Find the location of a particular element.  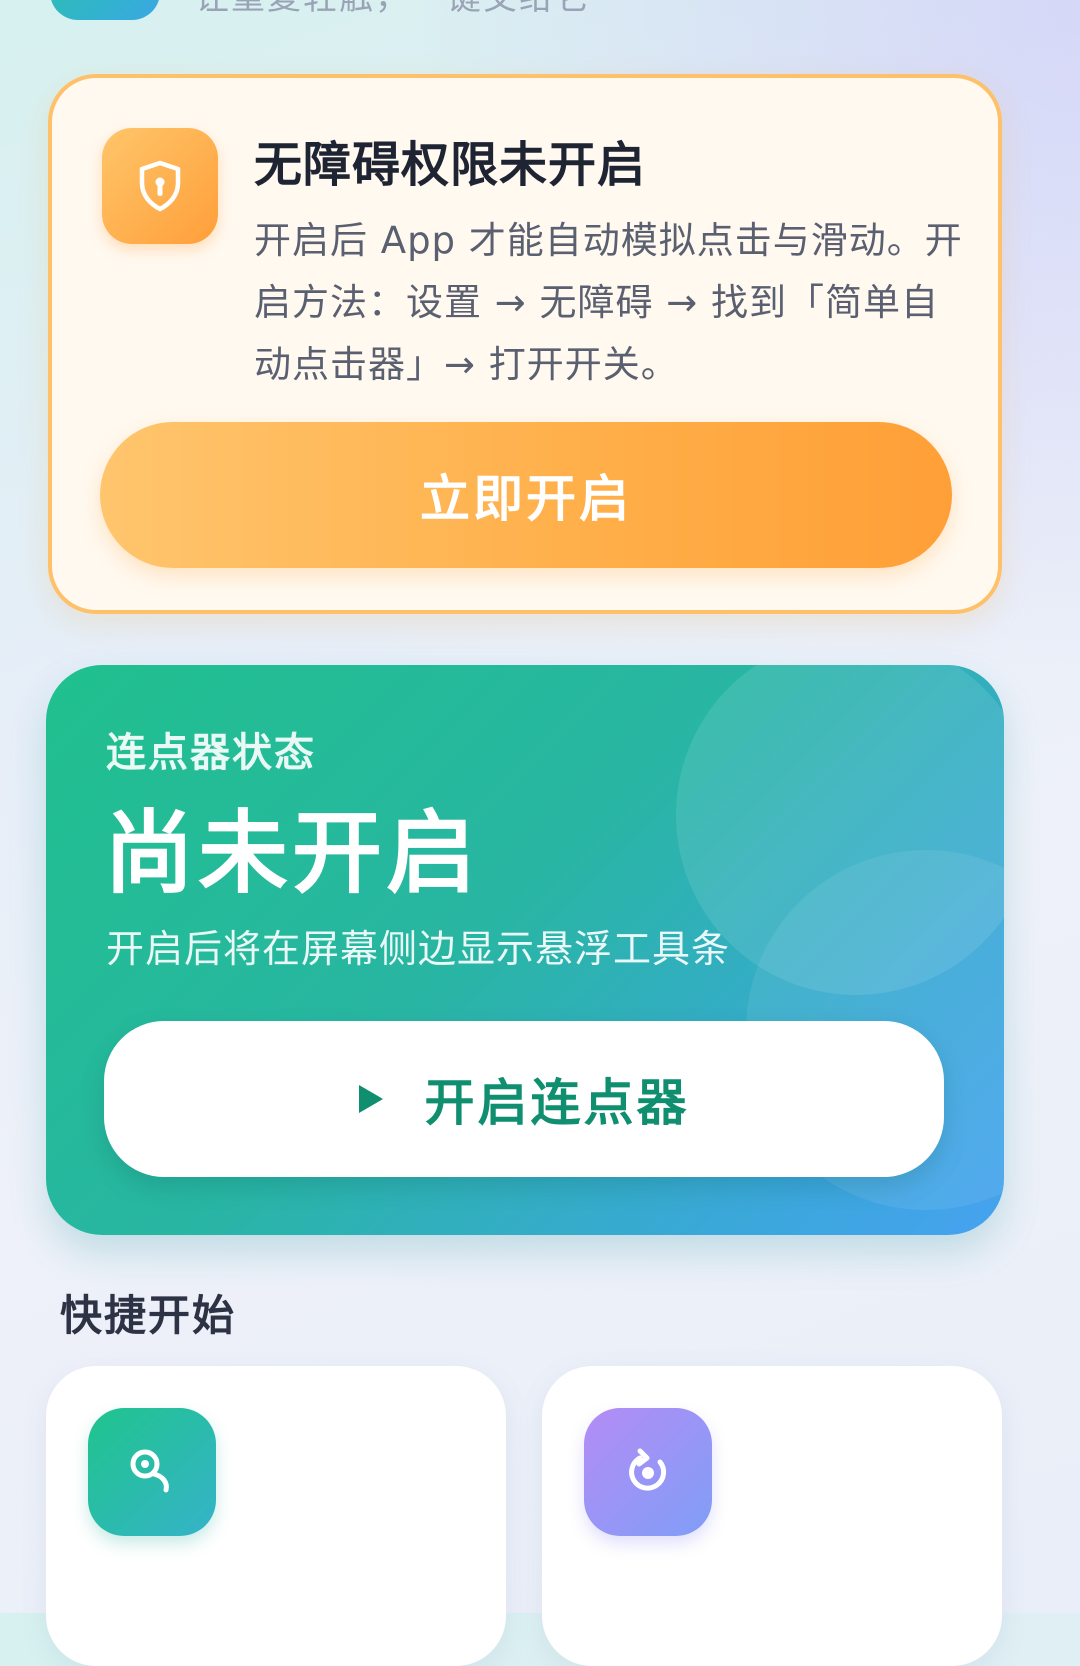

shield-icon is located at coordinates (160, 186).